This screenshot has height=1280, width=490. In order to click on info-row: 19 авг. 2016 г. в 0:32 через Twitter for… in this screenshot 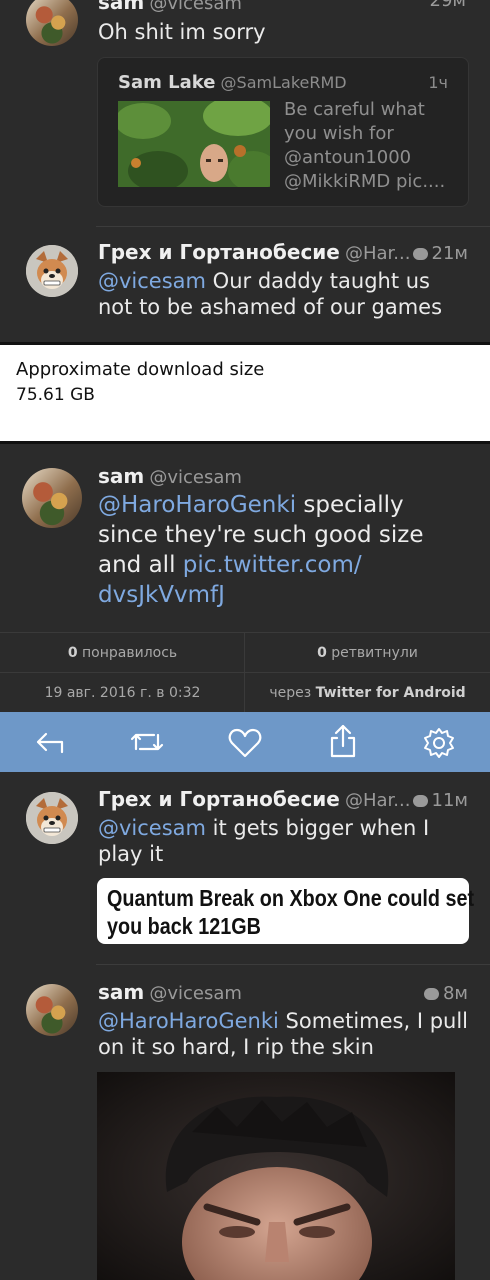, I will do `click(245, 692)`.